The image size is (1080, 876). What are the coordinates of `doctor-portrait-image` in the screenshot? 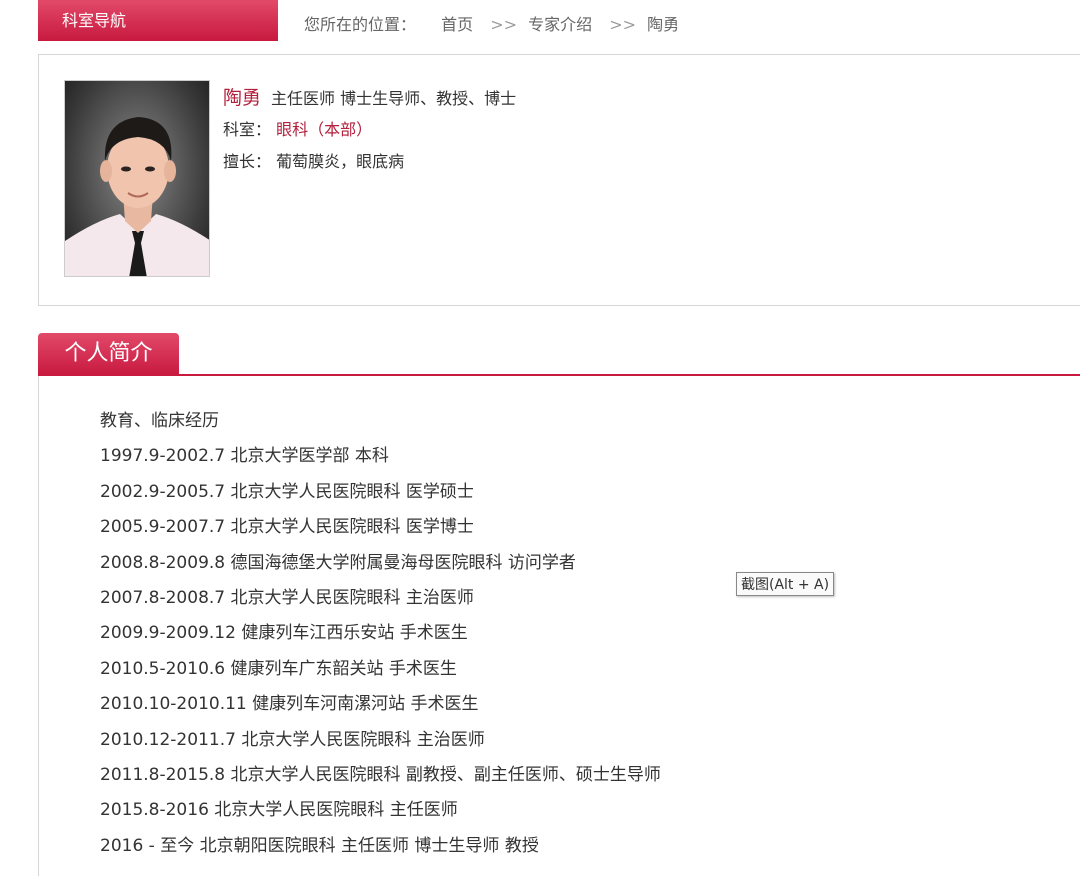 It's located at (137, 196).